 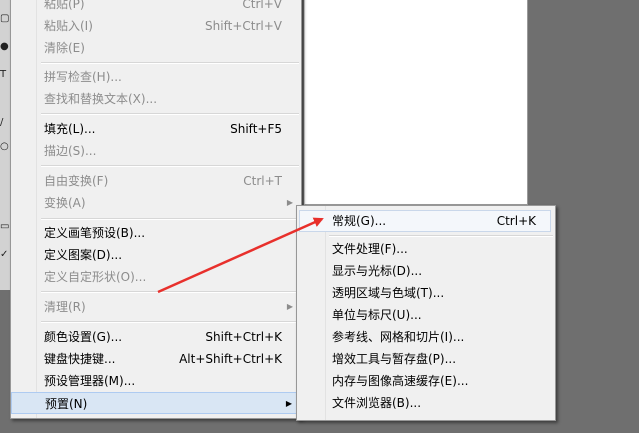 I want to click on annotation-arrow-icon, so click(x=240, y=255).